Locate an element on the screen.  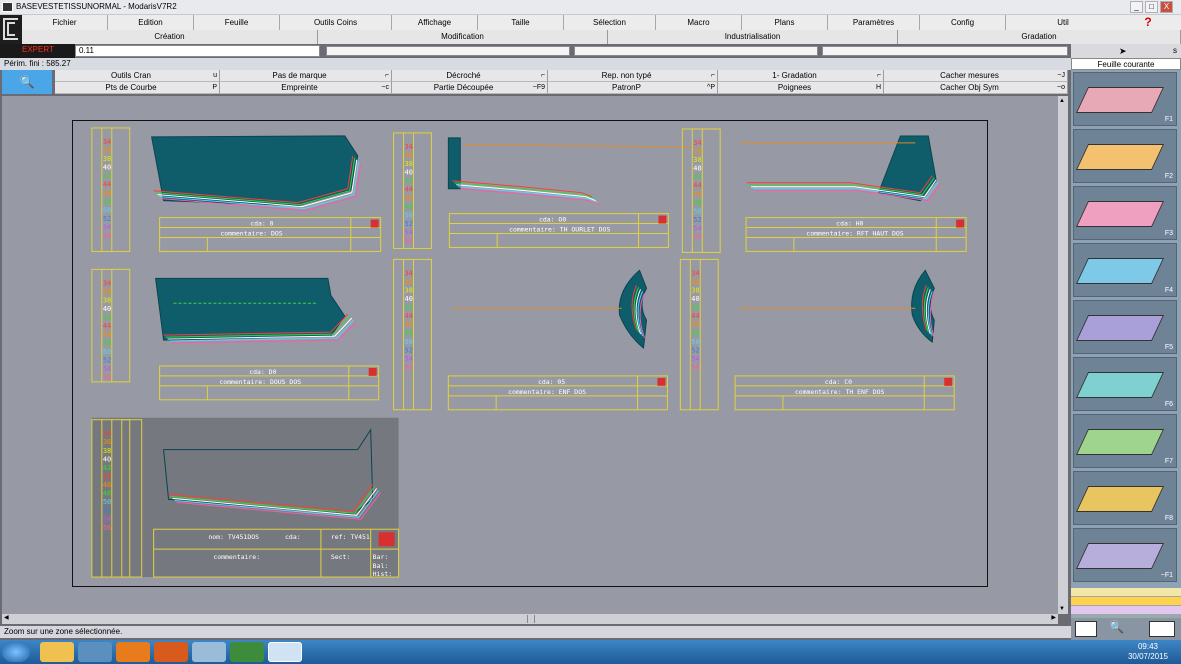
function-key-f5: F5 is located at coordinates (1125, 327).